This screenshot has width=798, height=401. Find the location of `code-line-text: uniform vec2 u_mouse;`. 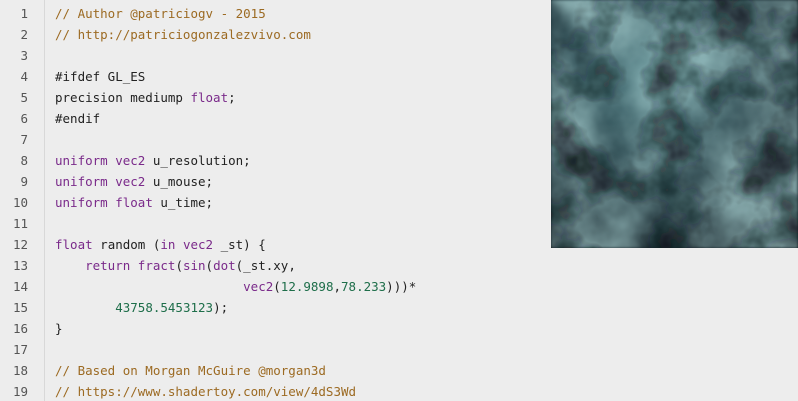

code-line-text: uniform vec2 u_mouse; is located at coordinates (134, 181).